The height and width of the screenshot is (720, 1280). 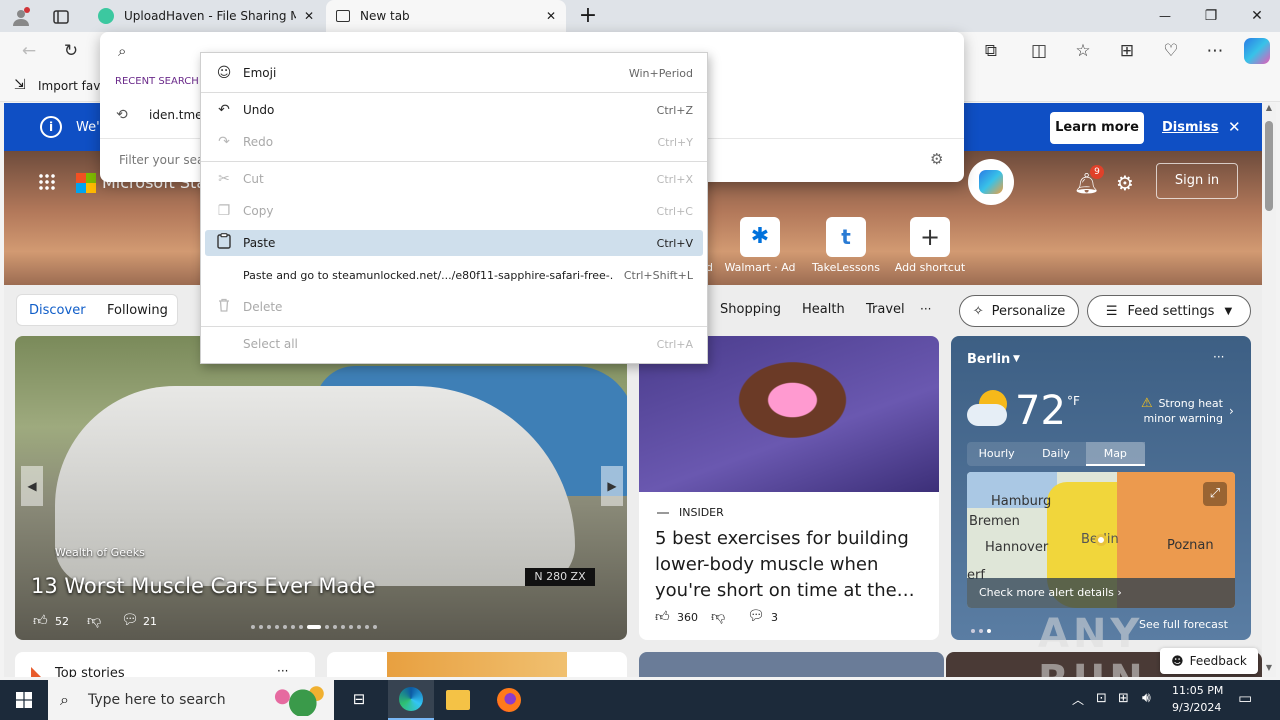 What do you see at coordinates (1165, 16) in the screenshot?
I see `minimize-button: —` at bounding box center [1165, 16].